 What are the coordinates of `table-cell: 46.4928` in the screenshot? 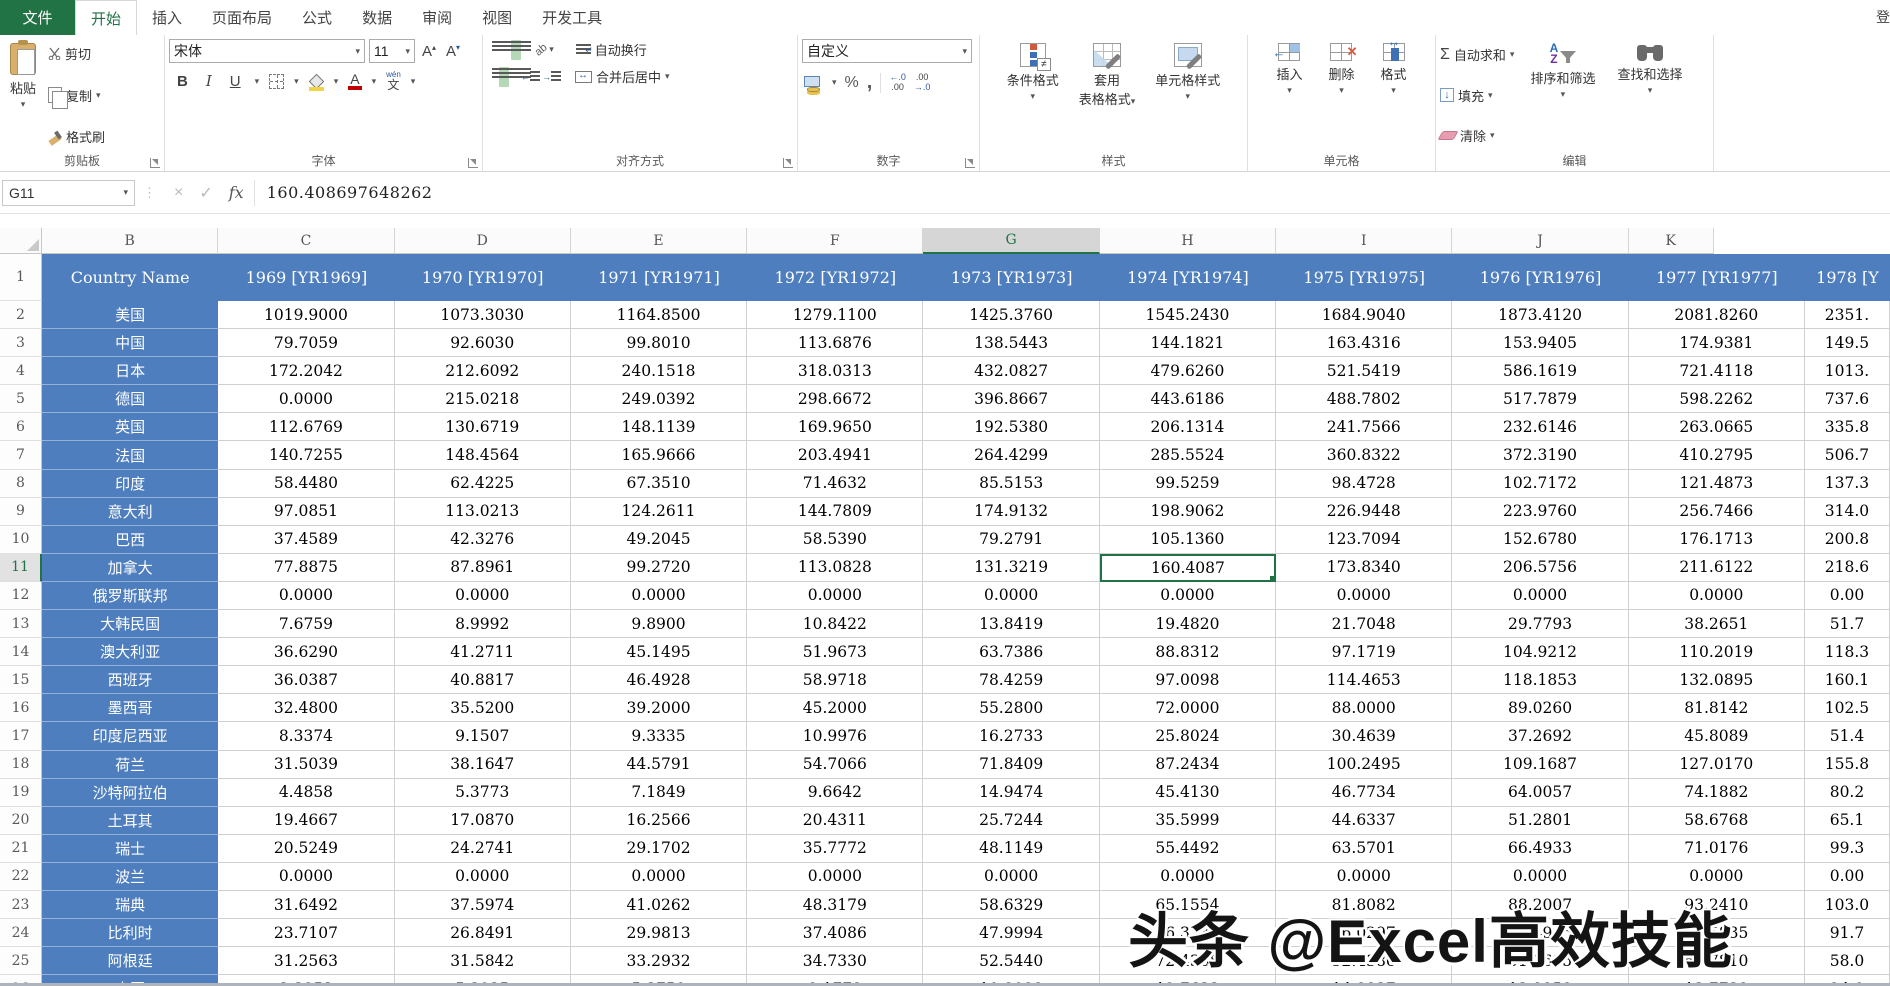 It's located at (659, 680).